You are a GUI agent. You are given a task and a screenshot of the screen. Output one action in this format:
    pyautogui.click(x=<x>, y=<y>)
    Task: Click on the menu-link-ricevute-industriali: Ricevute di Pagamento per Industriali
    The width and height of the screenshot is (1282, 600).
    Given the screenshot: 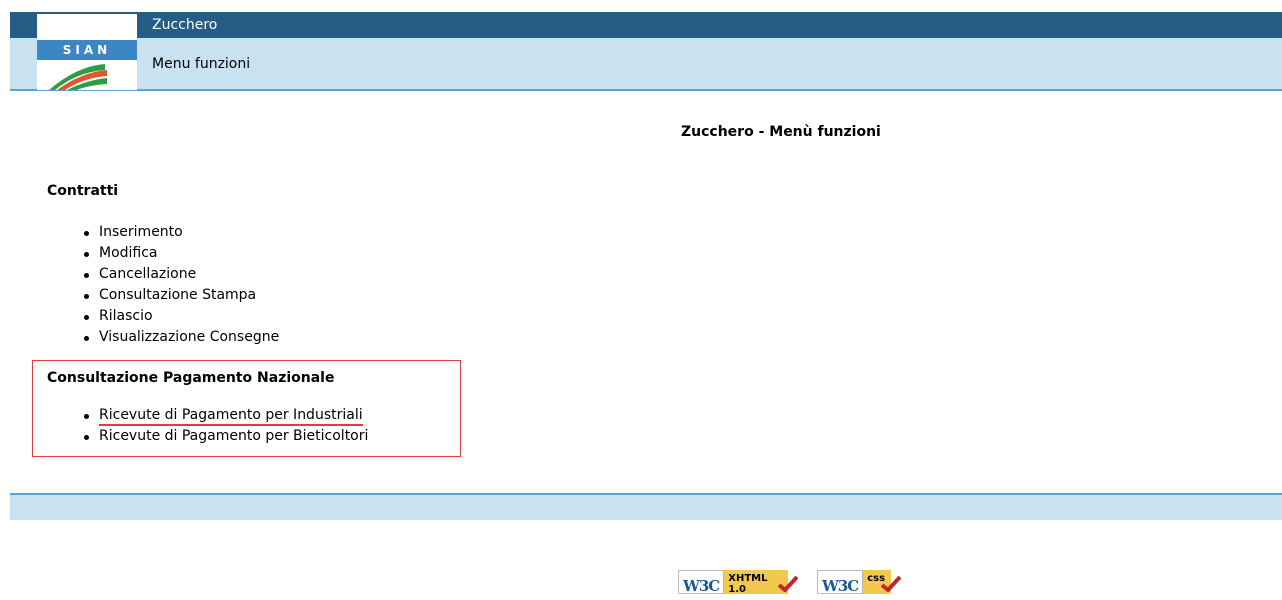 What is the action you would take?
    pyautogui.click(x=231, y=416)
    